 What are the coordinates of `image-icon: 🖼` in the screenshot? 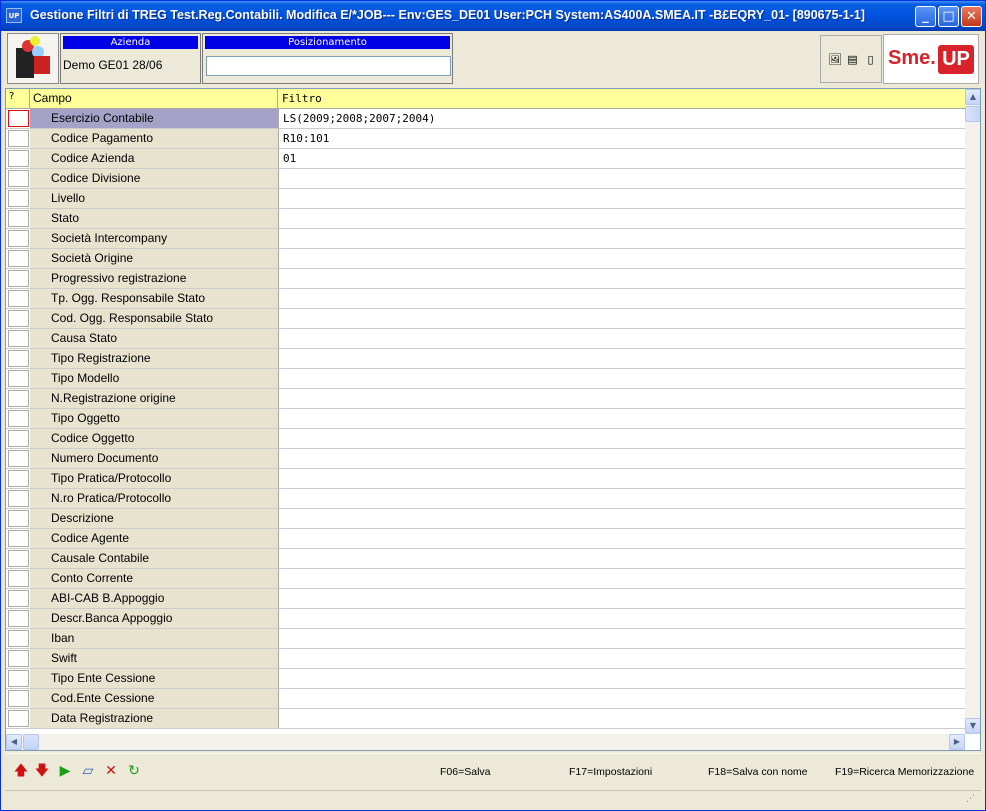 It's located at (835, 60).